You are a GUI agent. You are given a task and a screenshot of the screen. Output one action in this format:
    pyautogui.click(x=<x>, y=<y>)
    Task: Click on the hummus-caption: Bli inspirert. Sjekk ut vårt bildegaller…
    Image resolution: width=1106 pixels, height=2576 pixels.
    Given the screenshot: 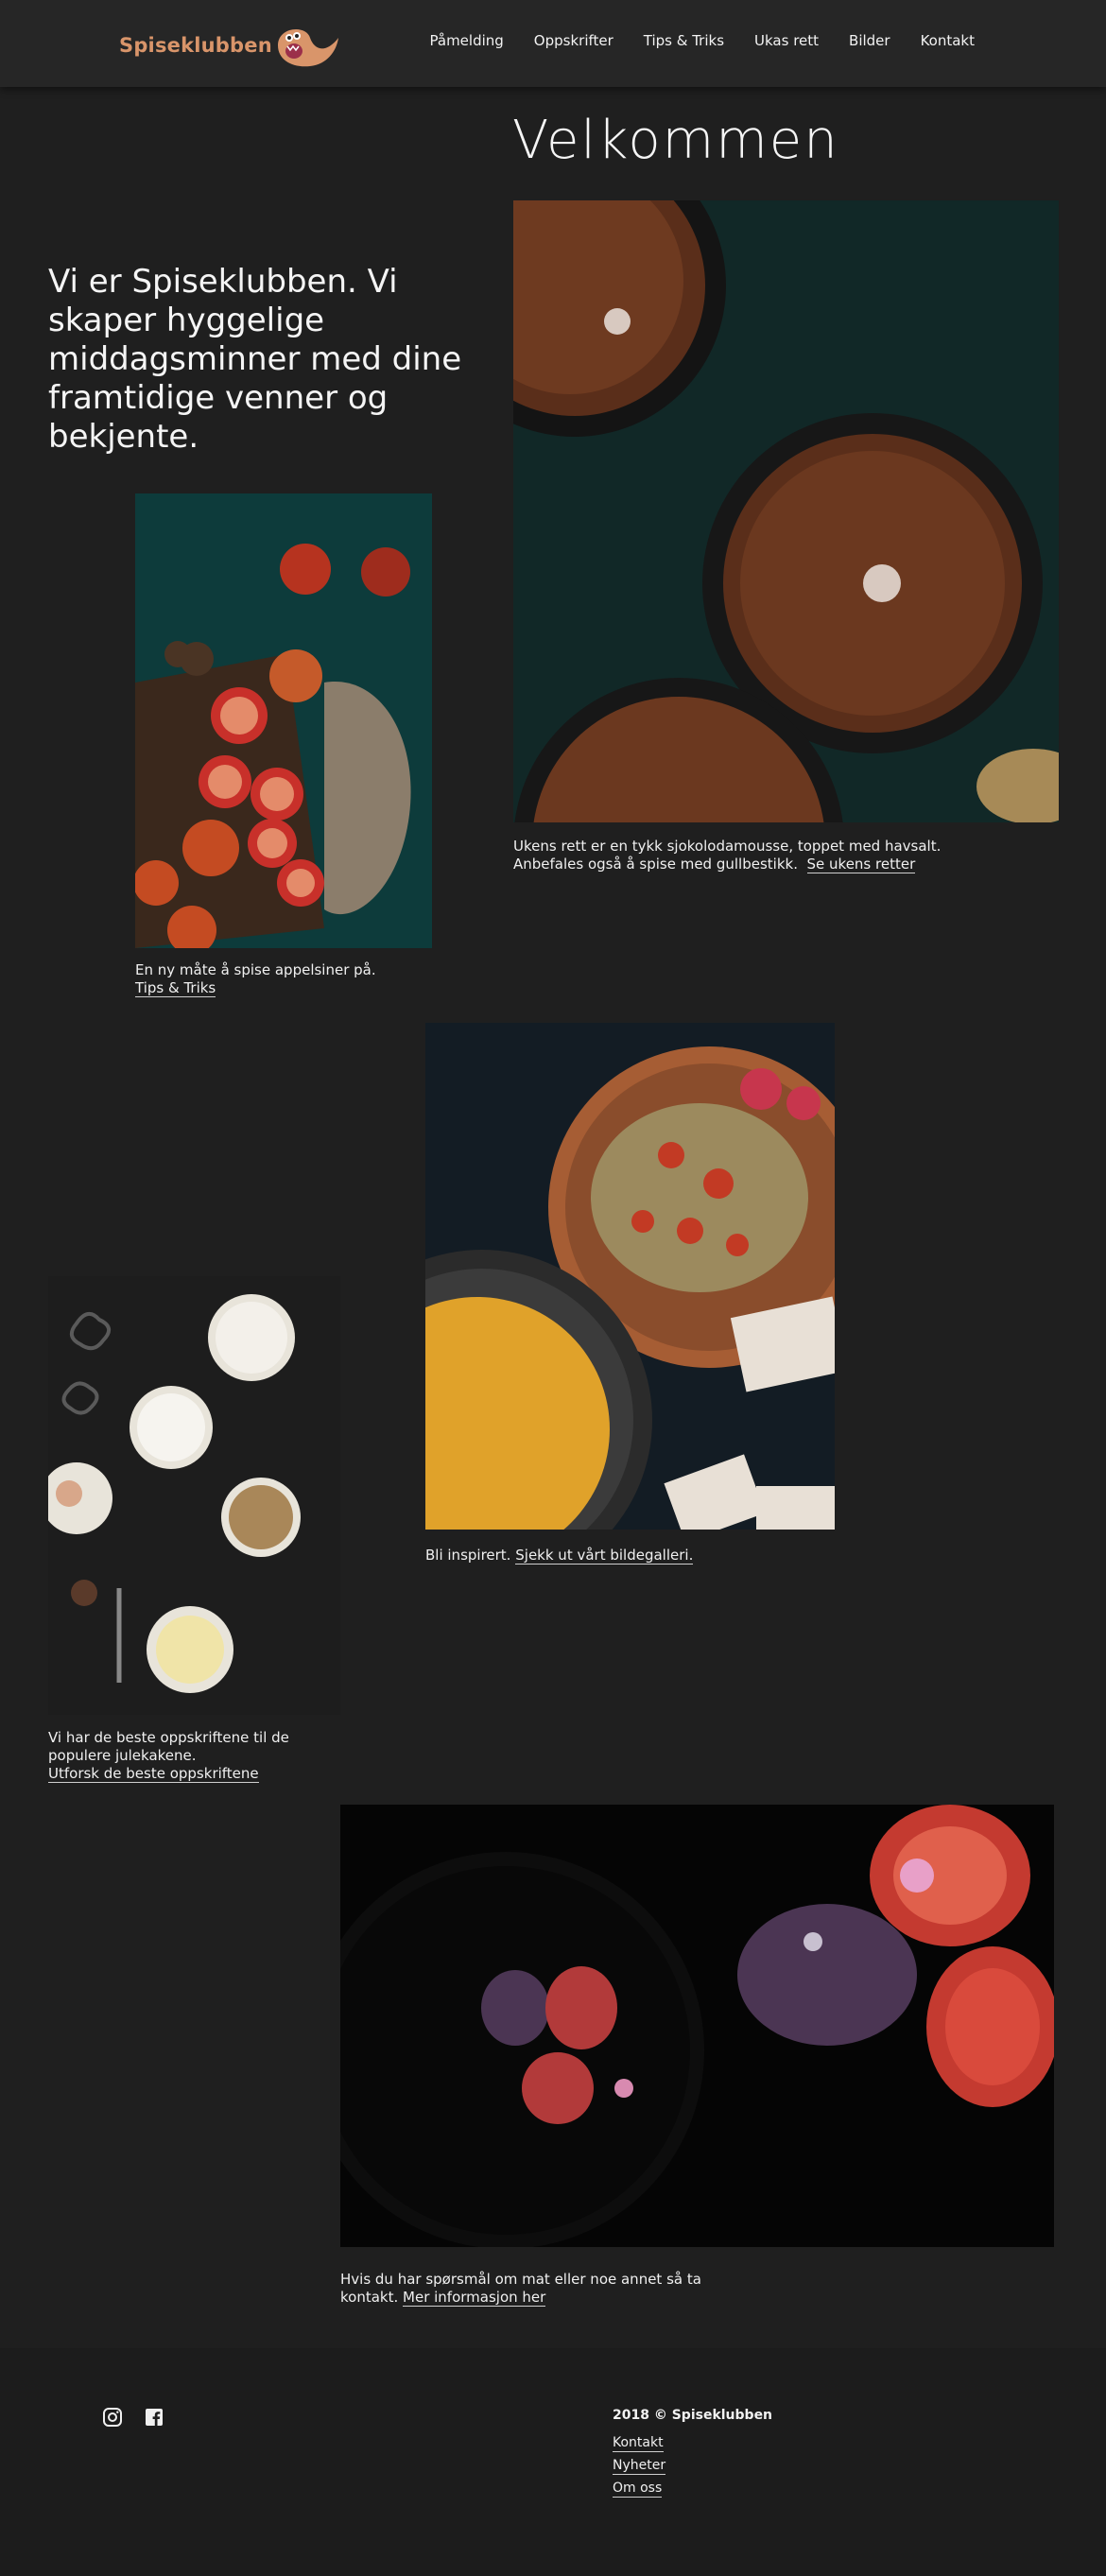 What is the action you would take?
    pyautogui.click(x=630, y=1556)
    